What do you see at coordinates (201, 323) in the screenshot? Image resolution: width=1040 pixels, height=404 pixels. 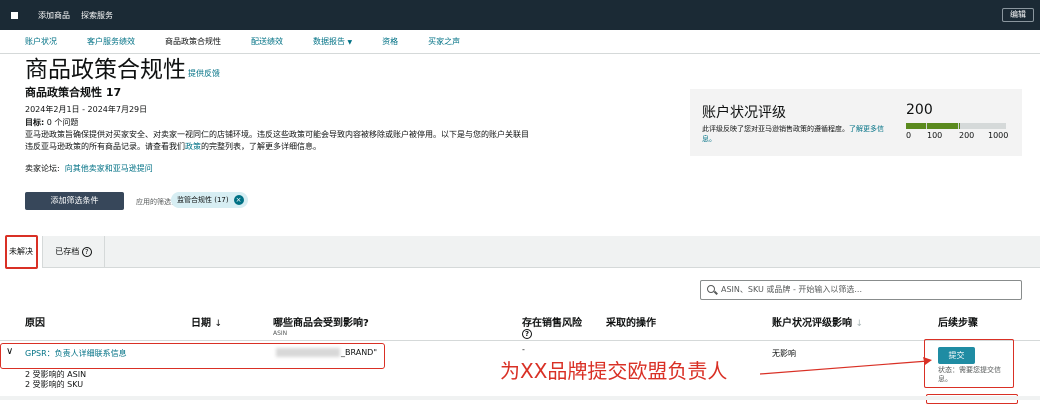 I see `col-date-label: 日期` at bounding box center [201, 323].